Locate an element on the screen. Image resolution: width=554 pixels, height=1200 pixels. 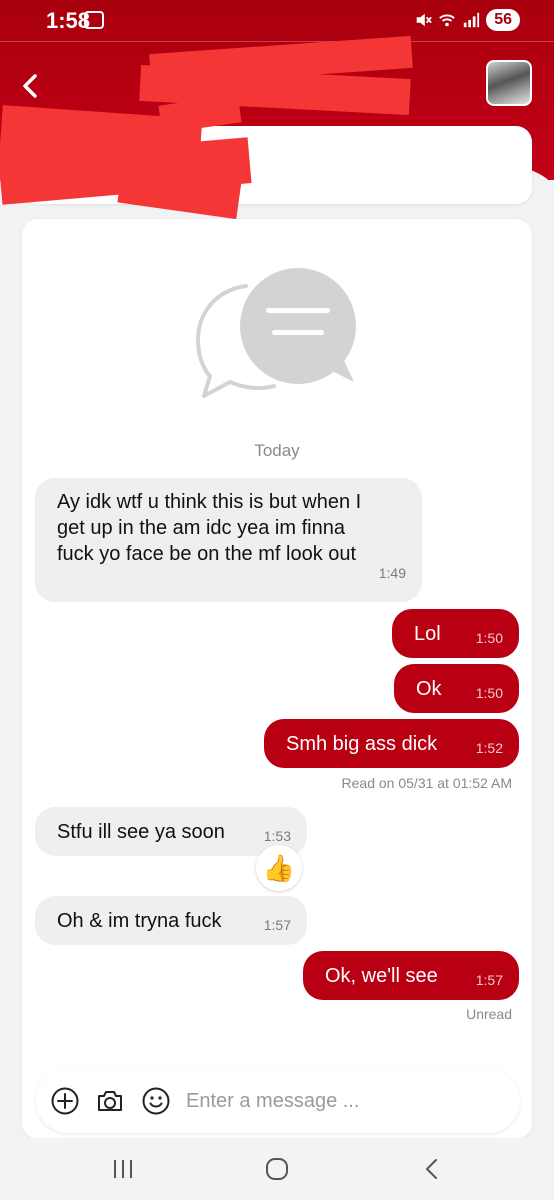
incoming-message: Oh & im tryna fuck 1:57 is located at coordinates (171, 920).